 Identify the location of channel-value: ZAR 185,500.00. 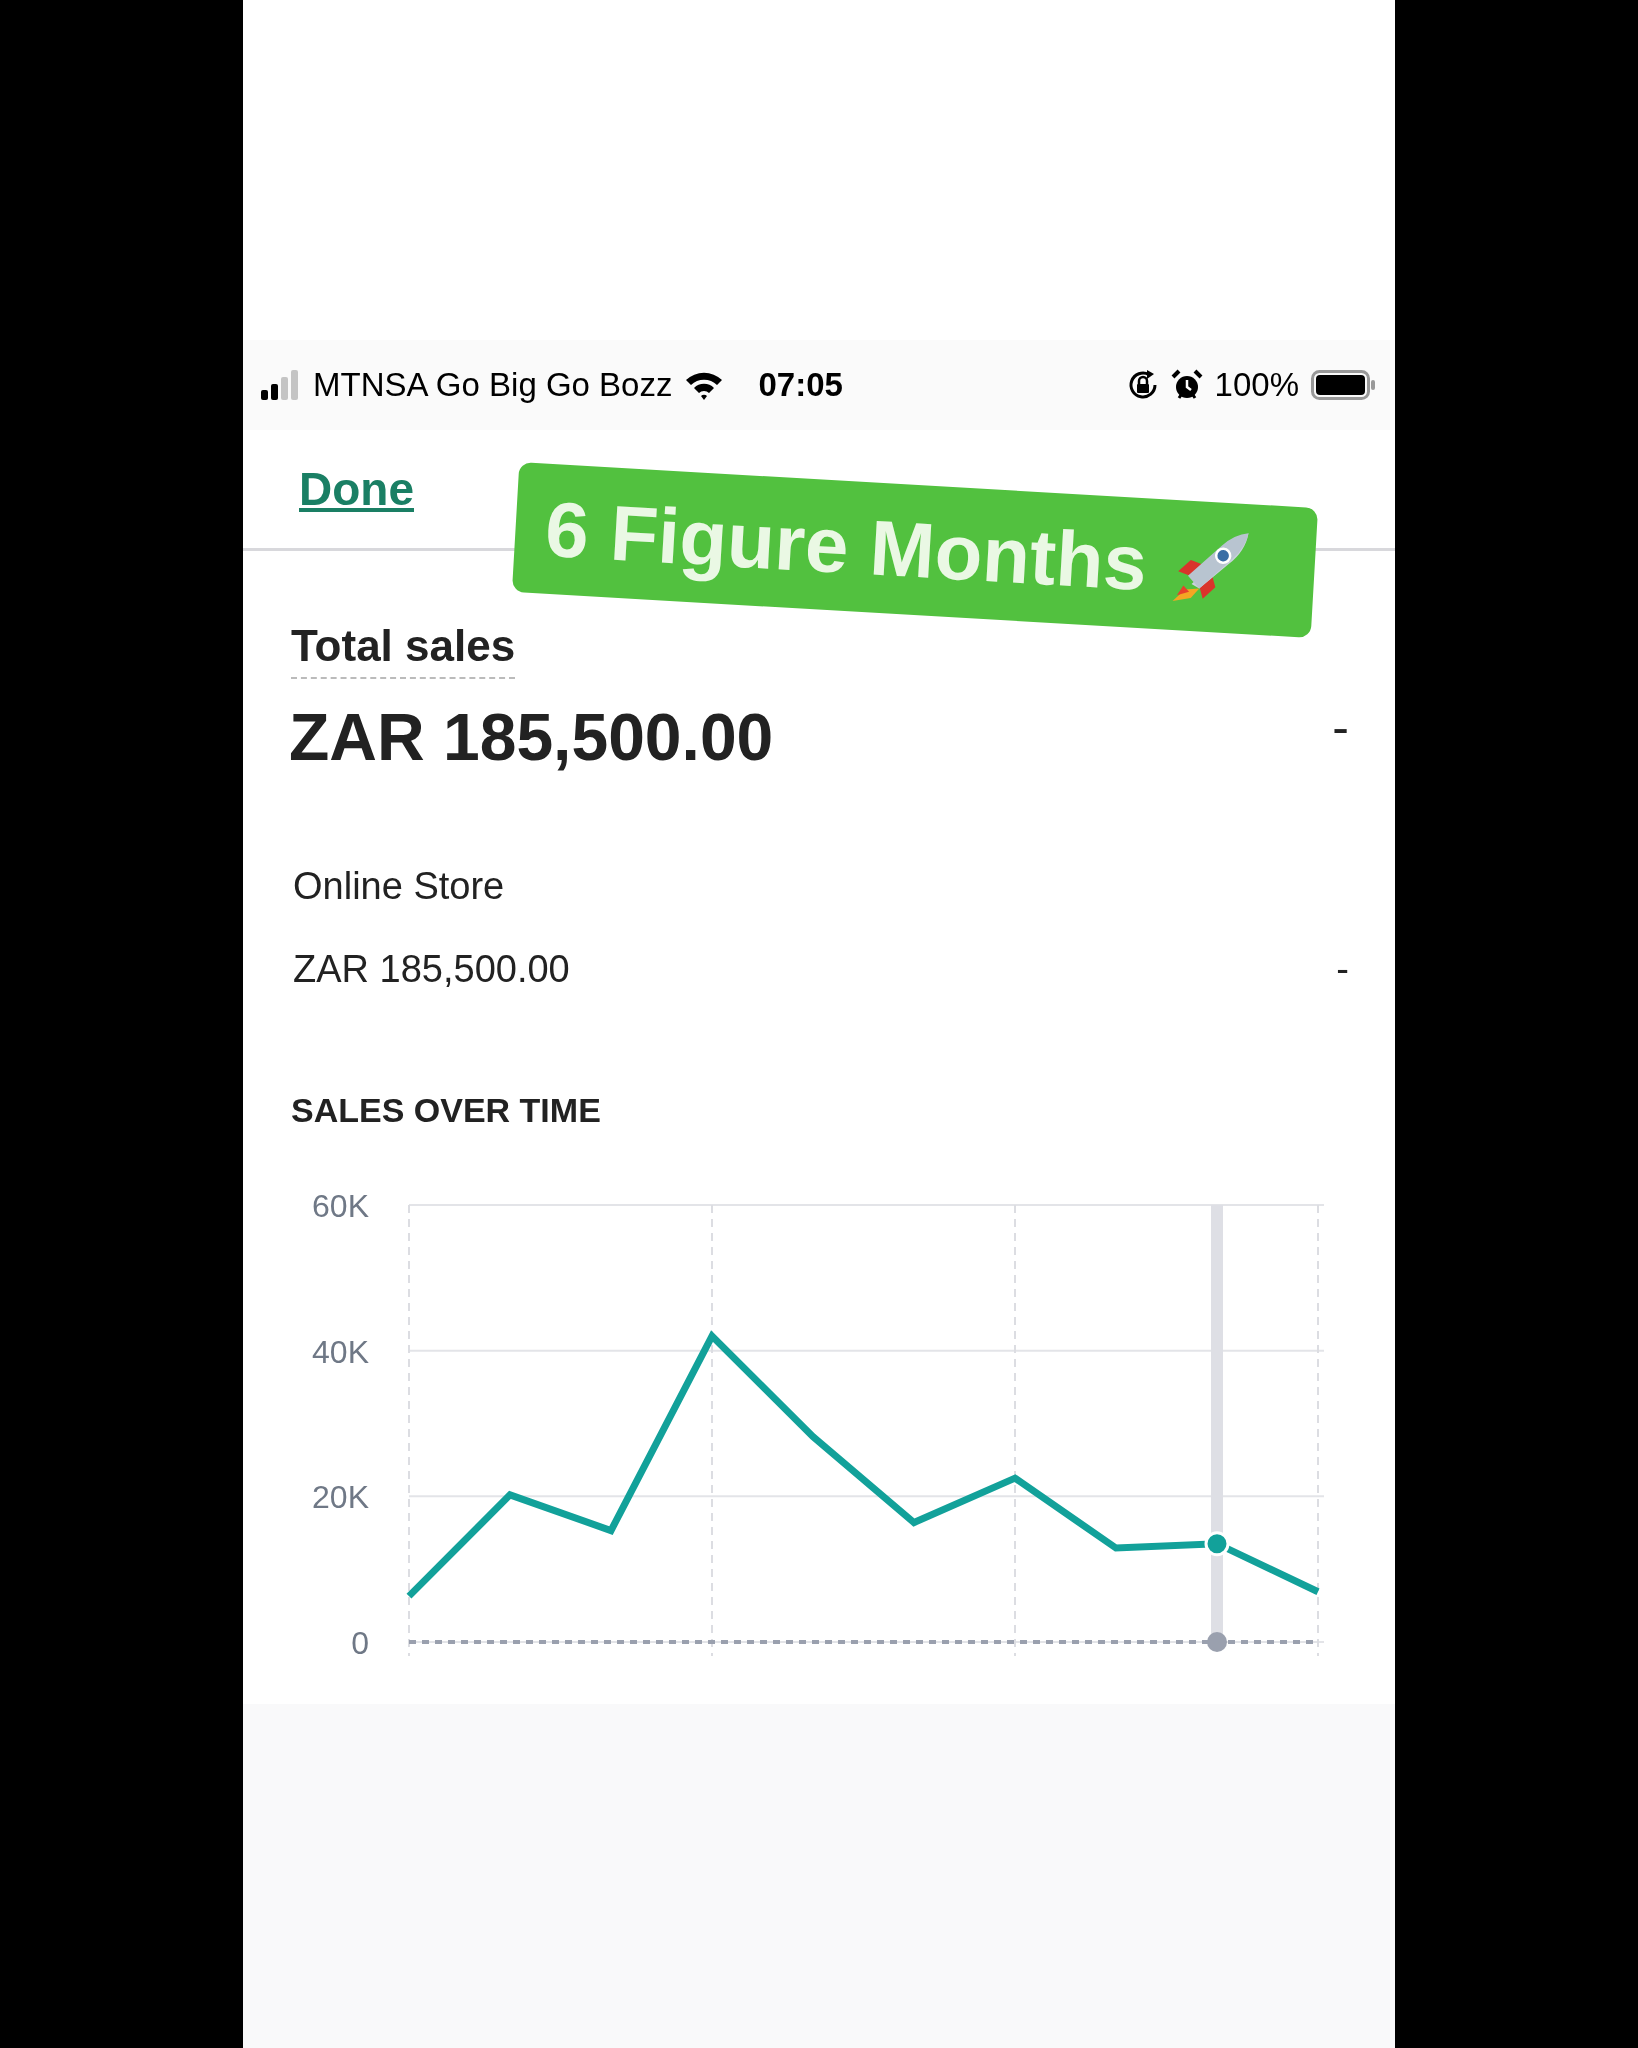
(431, 969).